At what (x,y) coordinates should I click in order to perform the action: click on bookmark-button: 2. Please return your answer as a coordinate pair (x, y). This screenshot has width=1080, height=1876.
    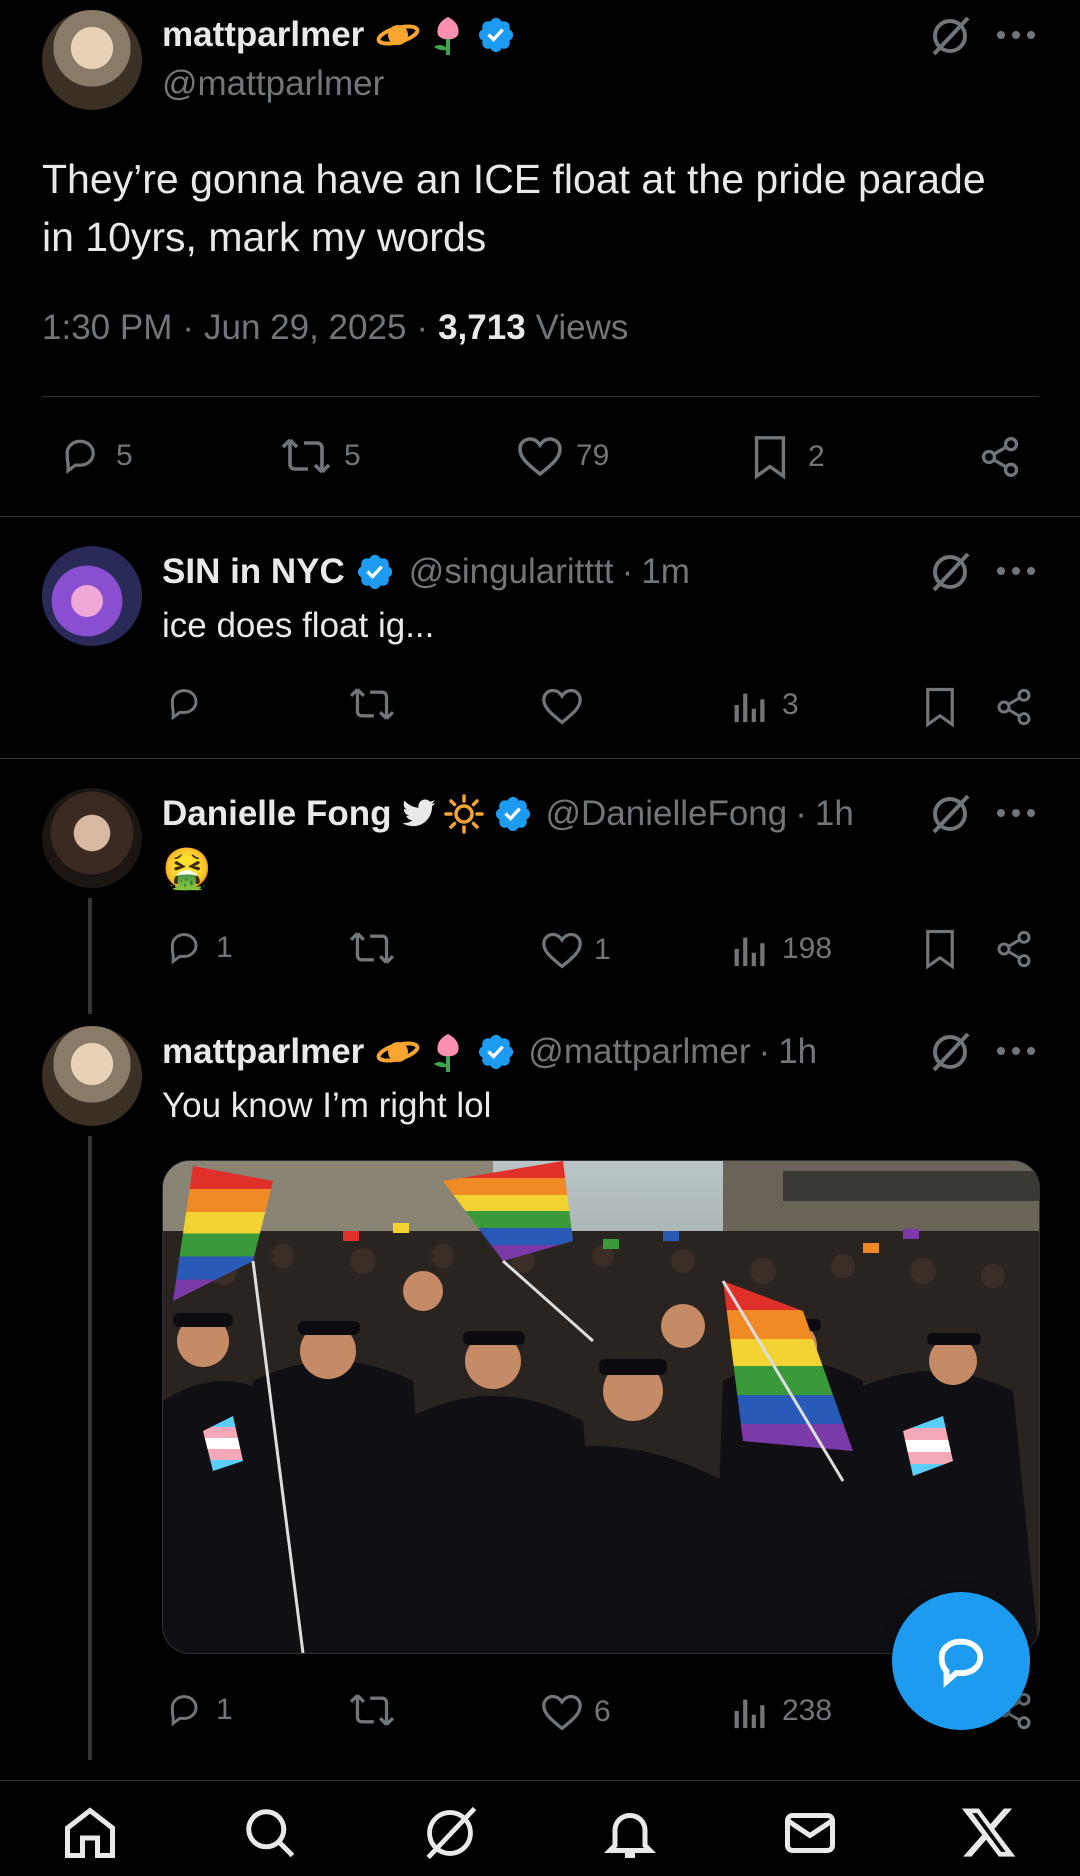
    Looking at the image, I should click on (787, 457).